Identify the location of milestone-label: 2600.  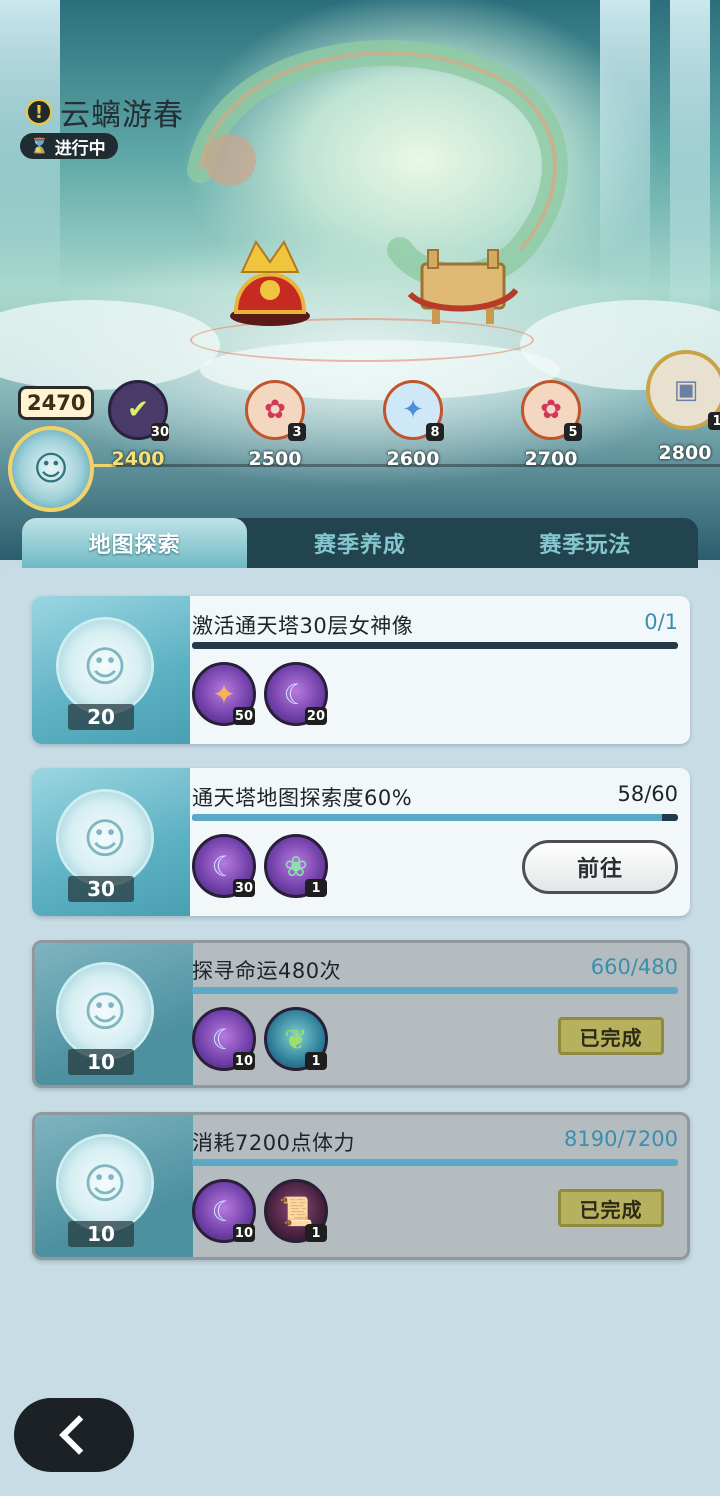
(413, 459).